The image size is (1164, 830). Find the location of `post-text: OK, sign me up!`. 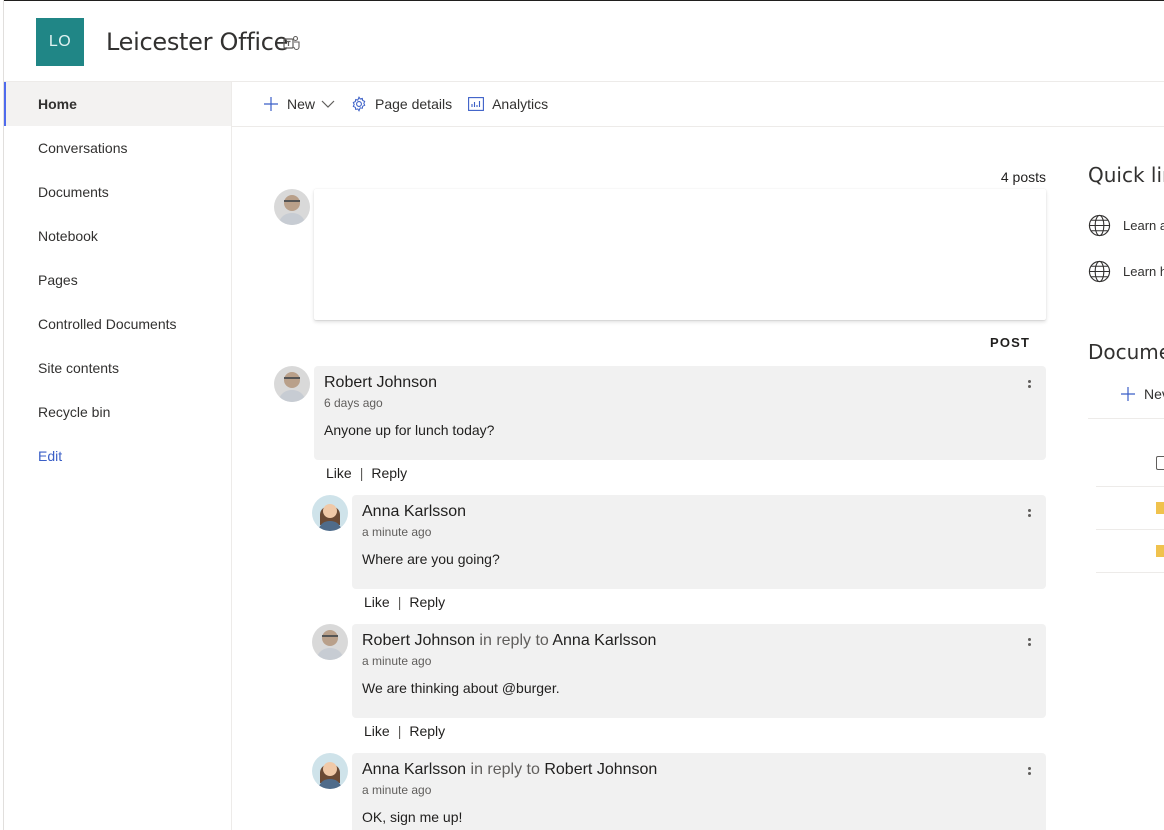

post-text: OK, sign me up! is located at coordinates (412, 817).